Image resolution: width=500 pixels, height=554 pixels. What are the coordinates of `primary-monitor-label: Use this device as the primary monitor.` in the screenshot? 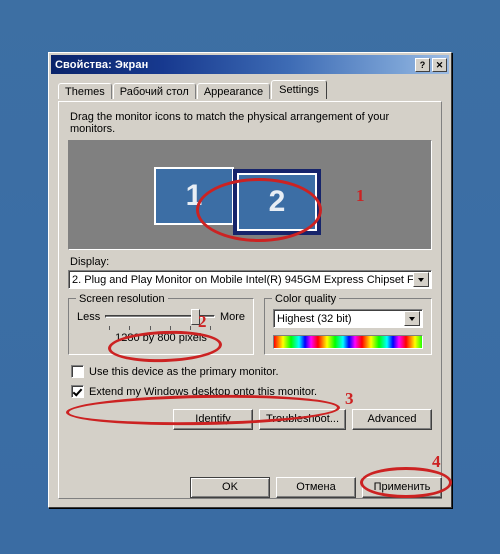 It's located at (184, 371).